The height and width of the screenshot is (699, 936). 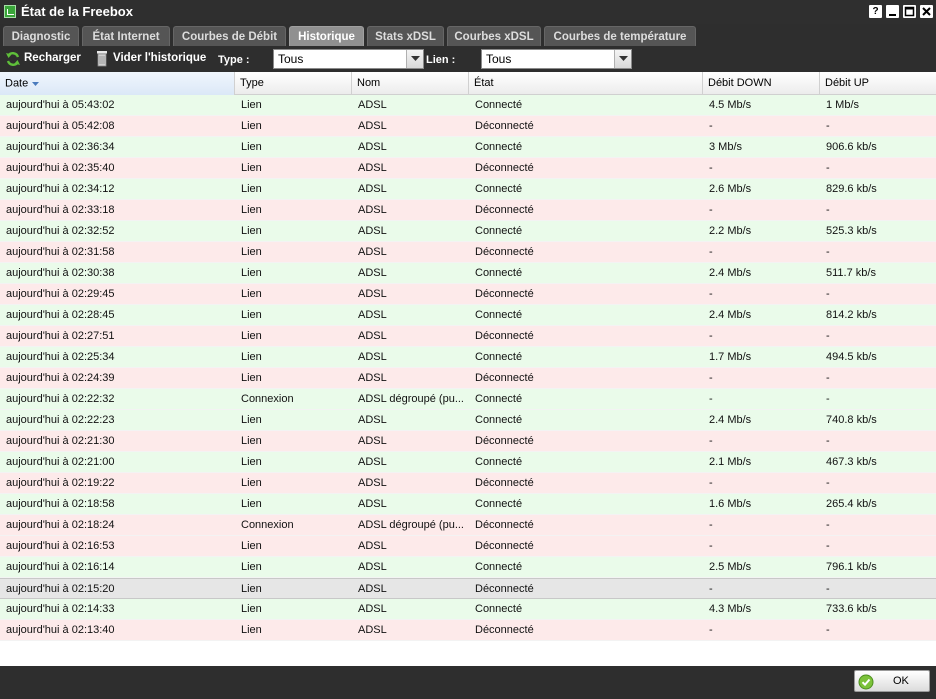 What do you see at coordinates (851, 231) in the screenshot?
I see `cell-debit-up: 525.3 kb/s` at bounding box center [851, 231].